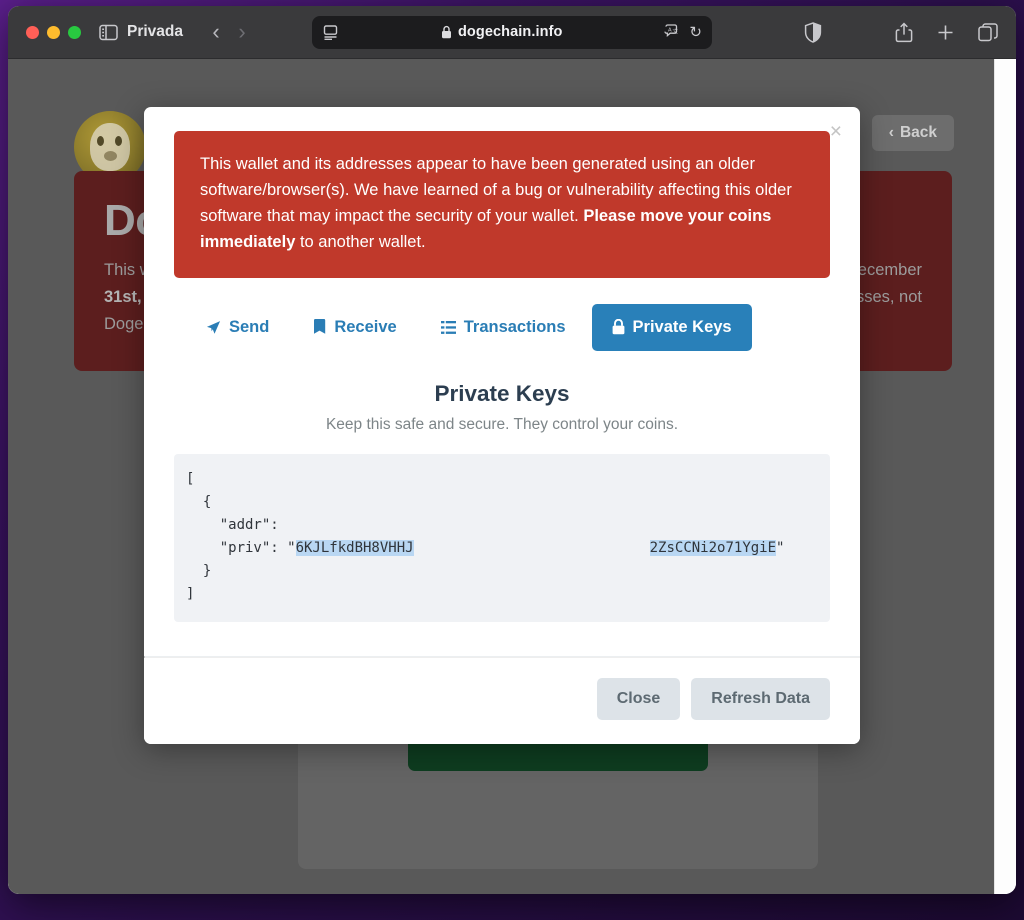 This screenshot has width=1024, height=920. I want to click on tab-transactions-label: Transactions, so click(514, 326).